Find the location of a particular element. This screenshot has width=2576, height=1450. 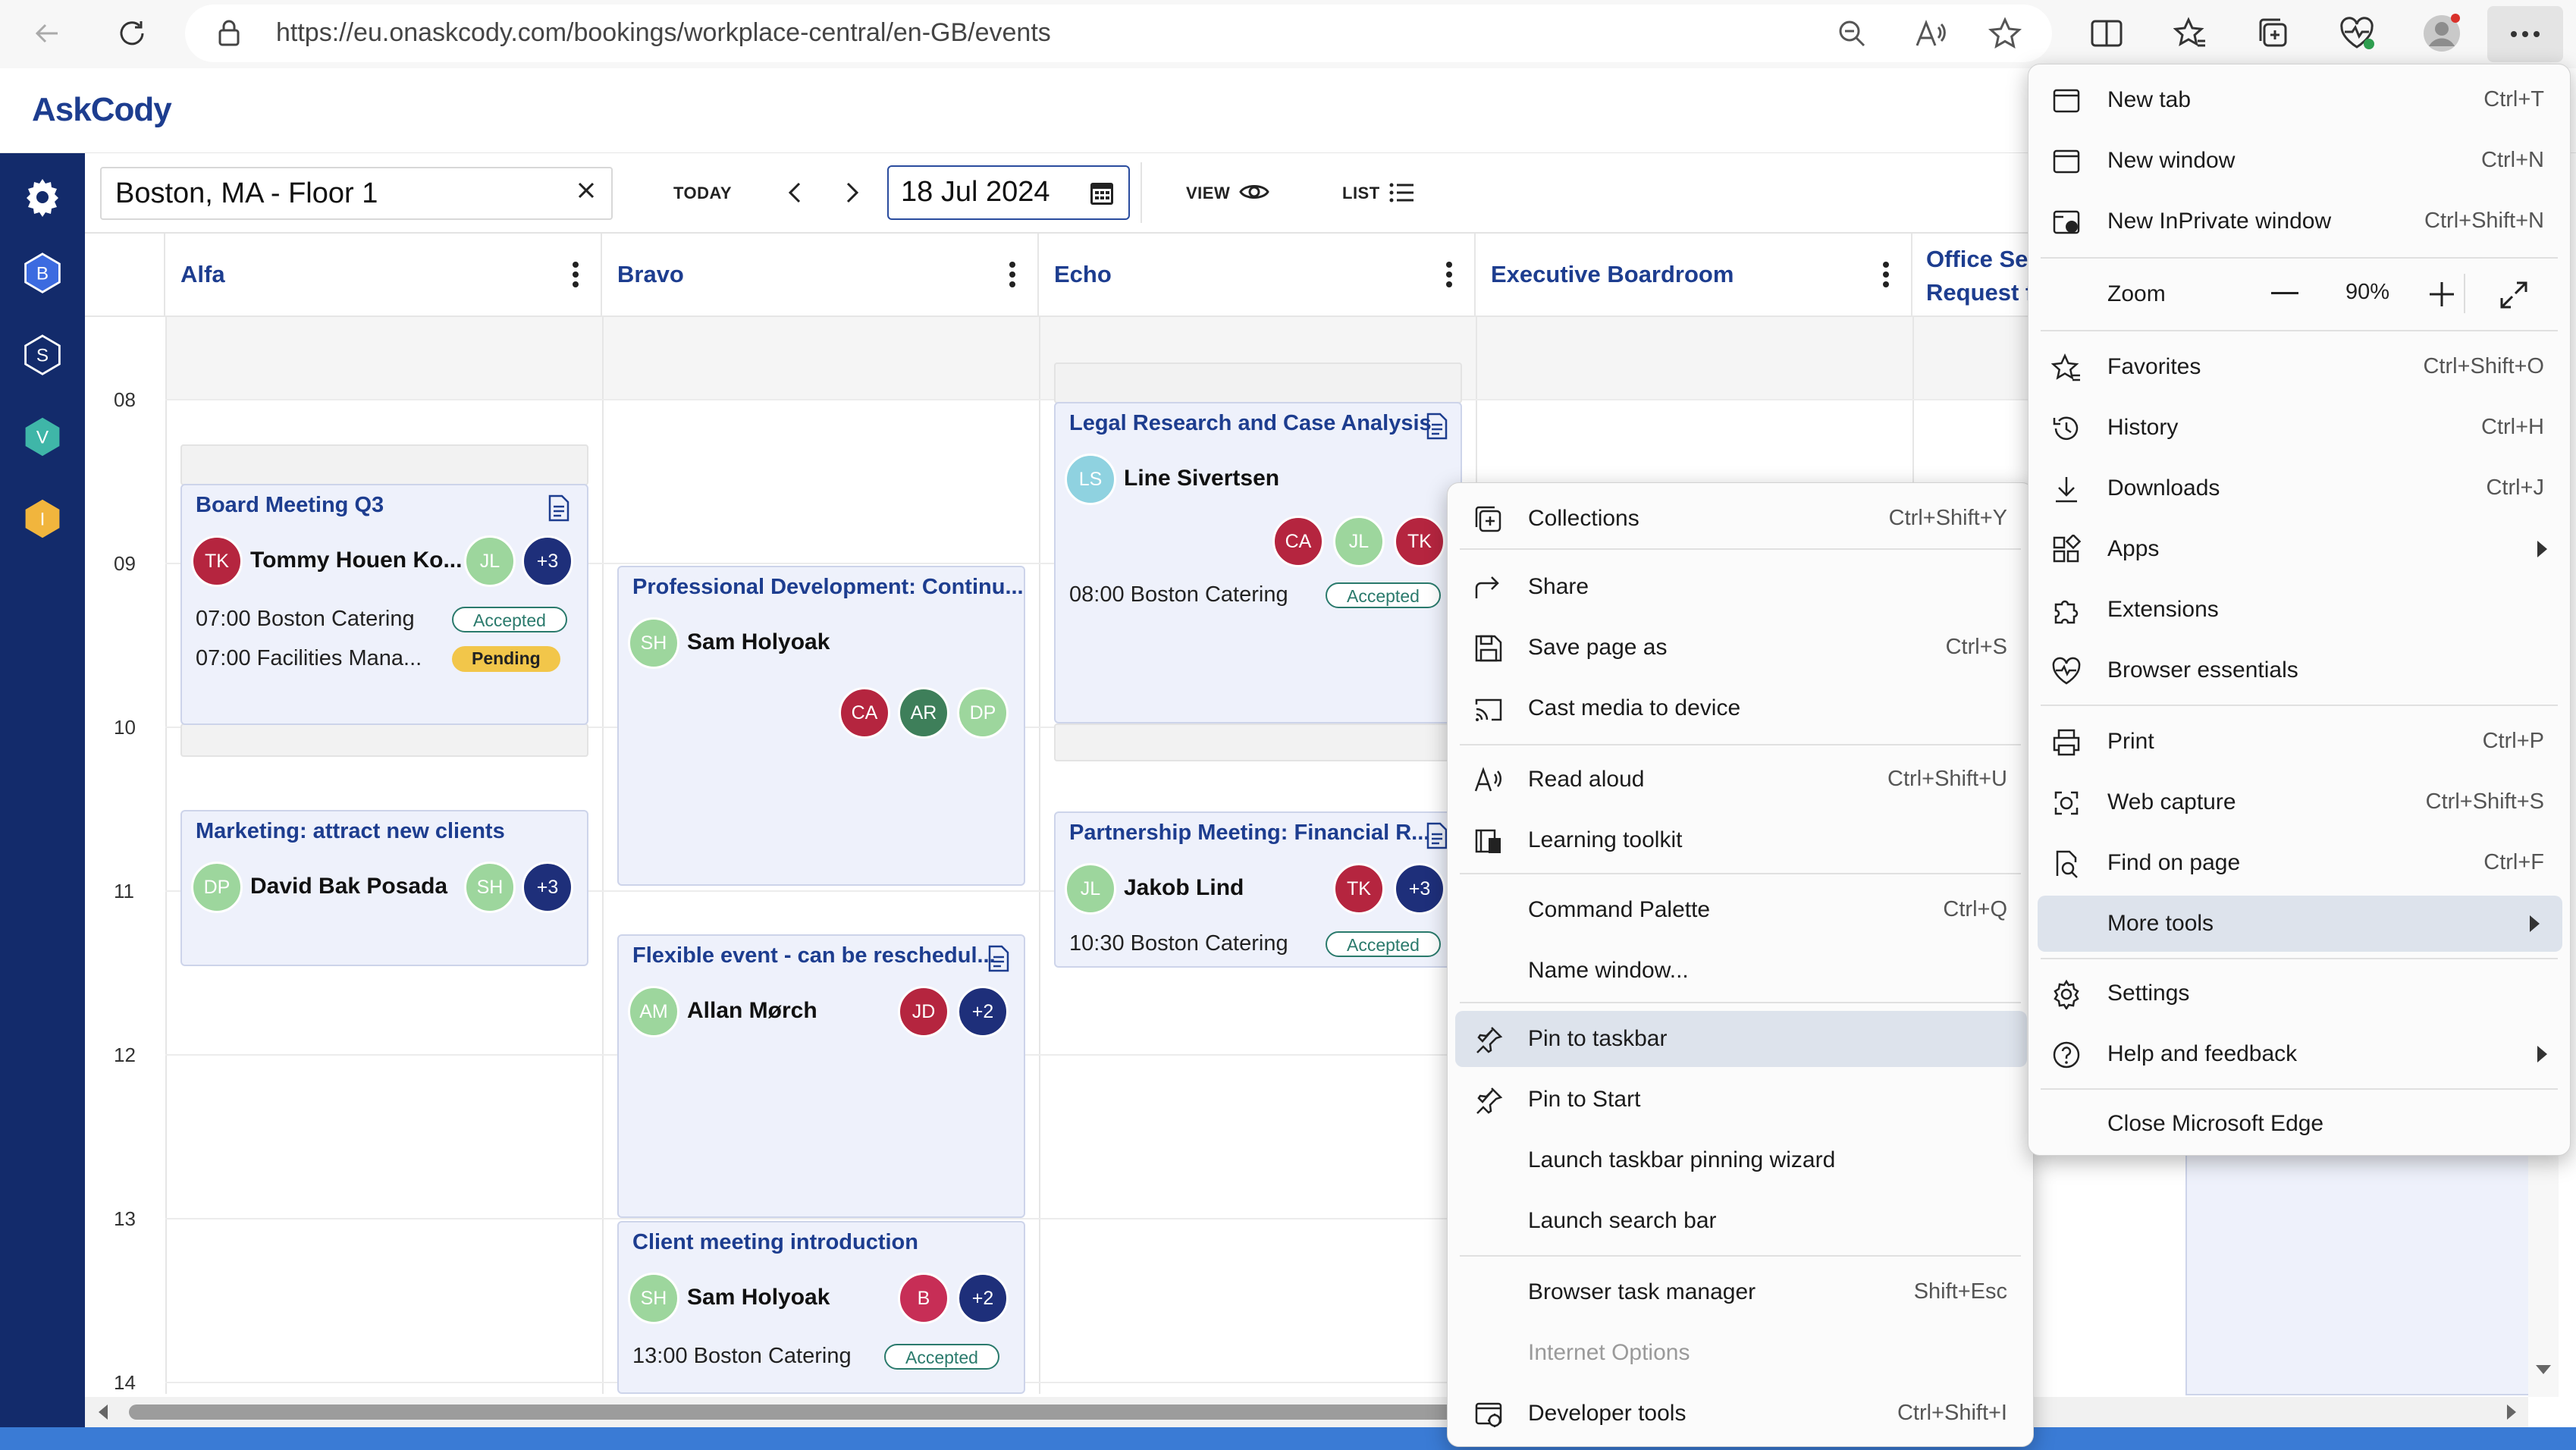

menu-item-new-tab: New tab Ctrl+T is located at coordinates (2299, 100).